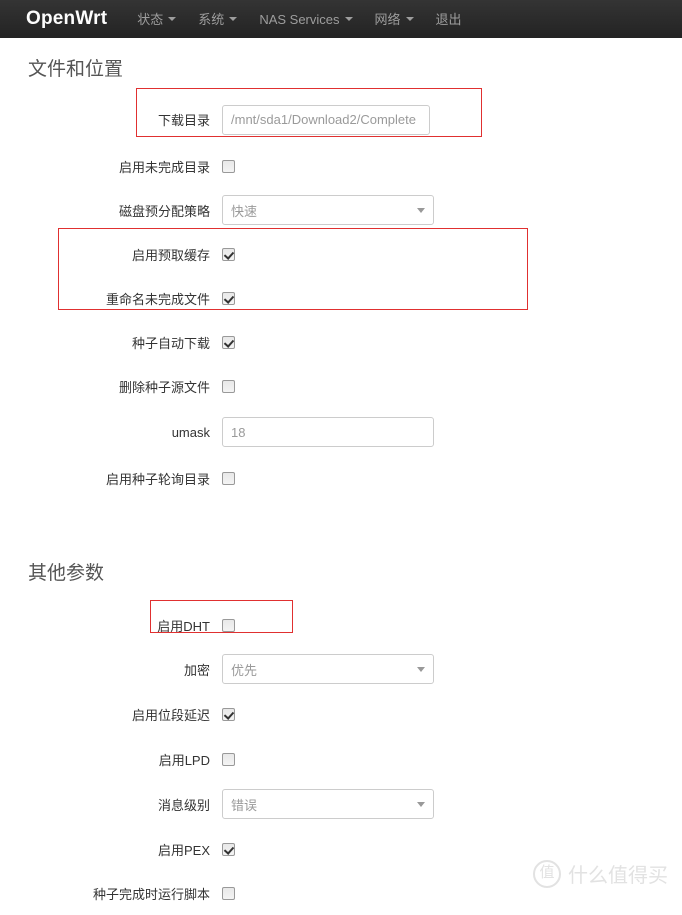 This screenshot has height=915, width=682. Describe the element at coordinates (184, 760) in the screenshot. I see `label-enable-lpd: 启用LPD` at that location.